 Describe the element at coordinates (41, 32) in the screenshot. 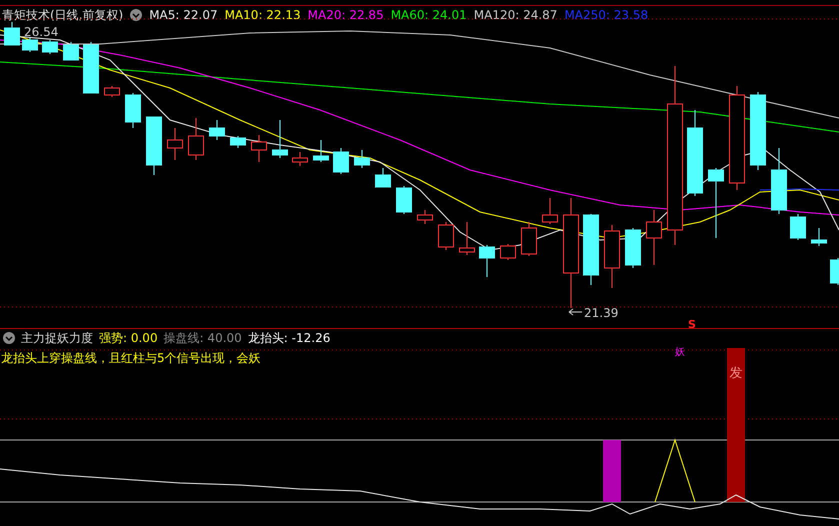

I see `price-high-label: 26.54` at that location.